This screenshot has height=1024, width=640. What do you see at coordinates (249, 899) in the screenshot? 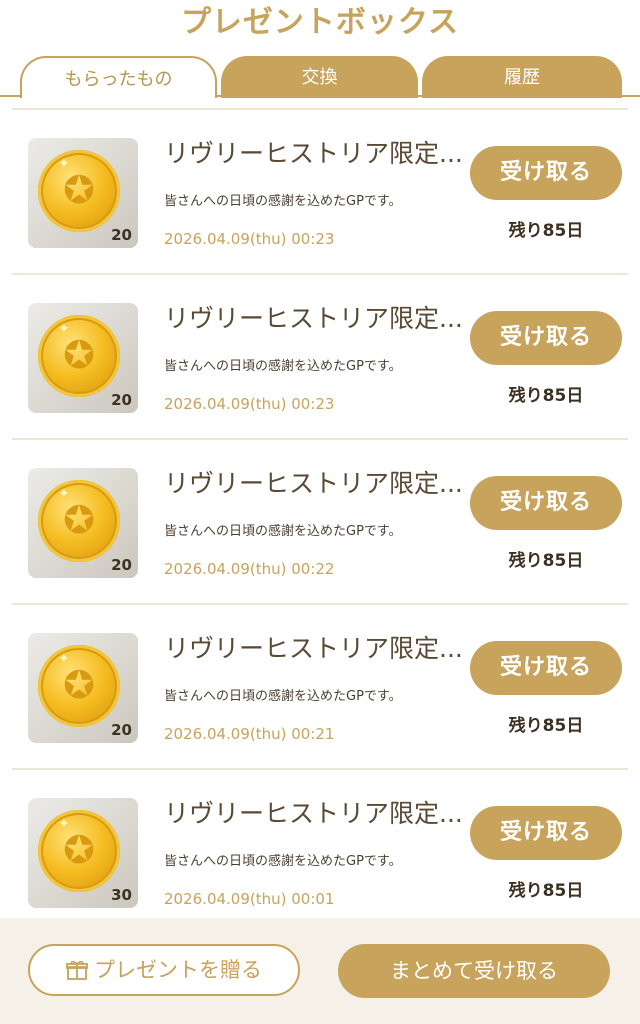
I see `item-date: 2026.04.09(thu) 00:01` at bounding box center [249, 899].